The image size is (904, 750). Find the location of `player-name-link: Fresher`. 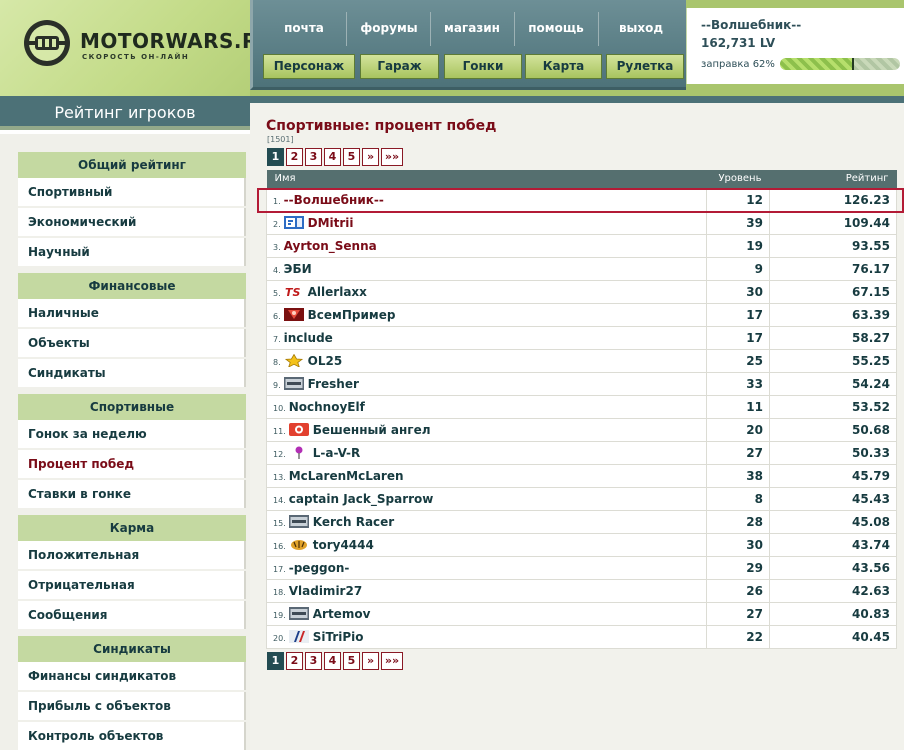

player-name-link: Fresher is located at coordinates (333, 384).